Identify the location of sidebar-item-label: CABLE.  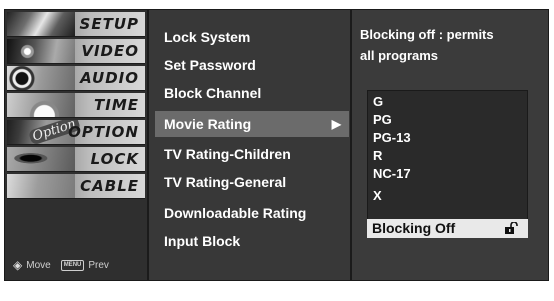
(109, 186).